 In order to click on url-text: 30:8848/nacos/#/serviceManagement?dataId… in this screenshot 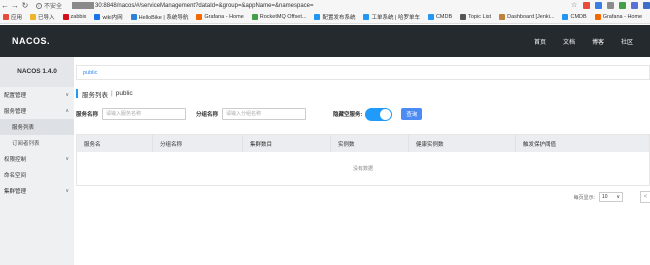, I will do `click(204, 6)`.